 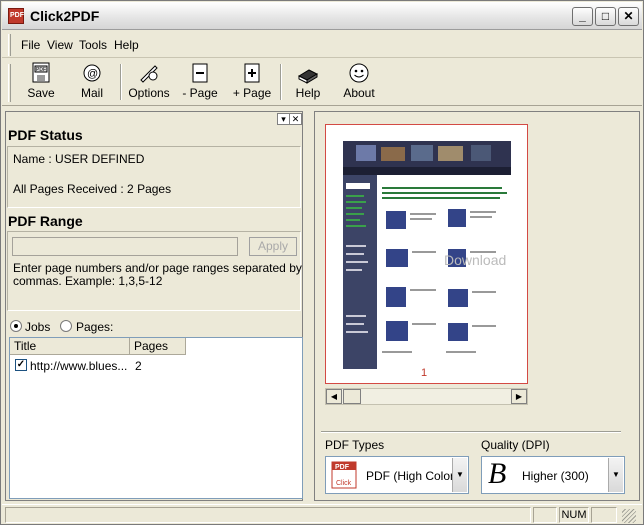 I want to click on mail-icon: @, so click(x=92, y=73).